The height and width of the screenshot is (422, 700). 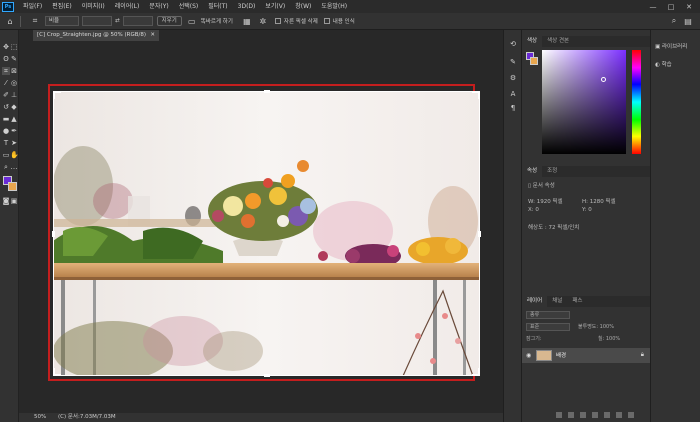 I want to click on new-group-icon, so click(x=607, y=415).